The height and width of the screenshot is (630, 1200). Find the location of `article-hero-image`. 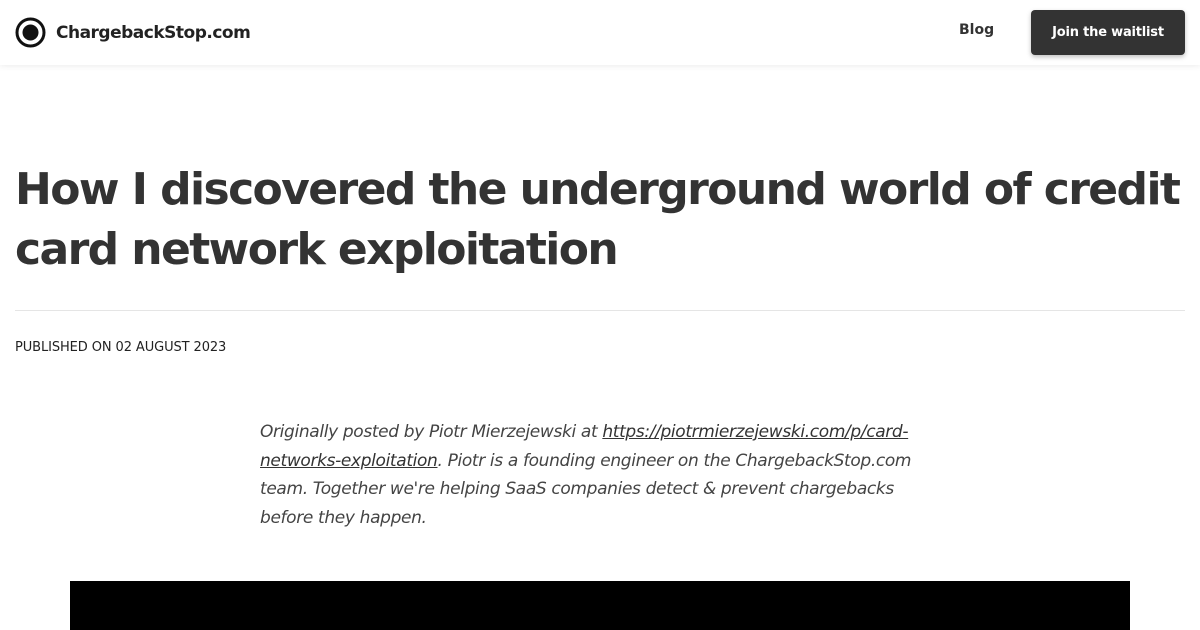

article-hero-image is located at coordinates (600, 605).